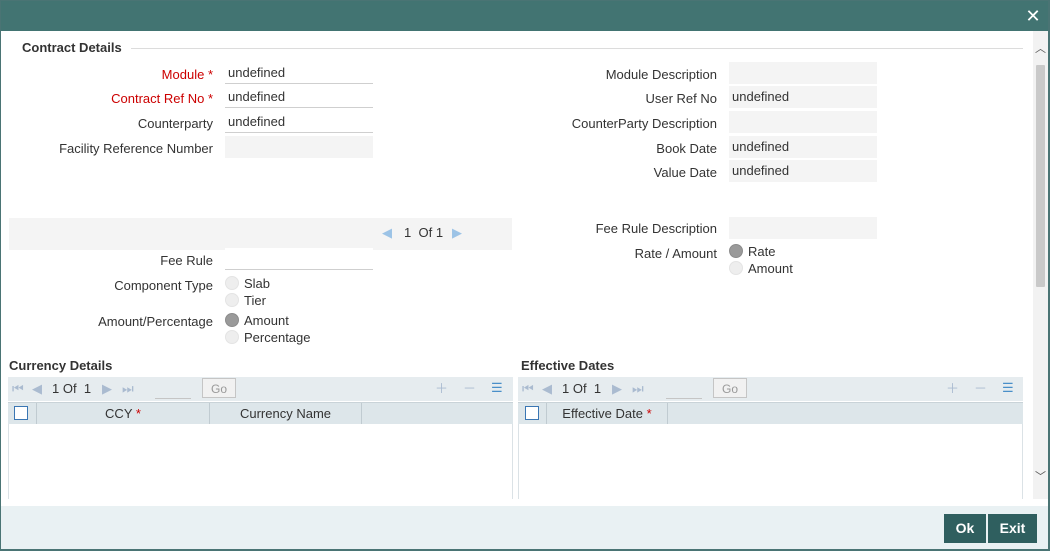 Image resolution: width=1050 pixels, height=551 pixels. I want to click on fee-pager-status: 1 Of 1, so click(424, 232).